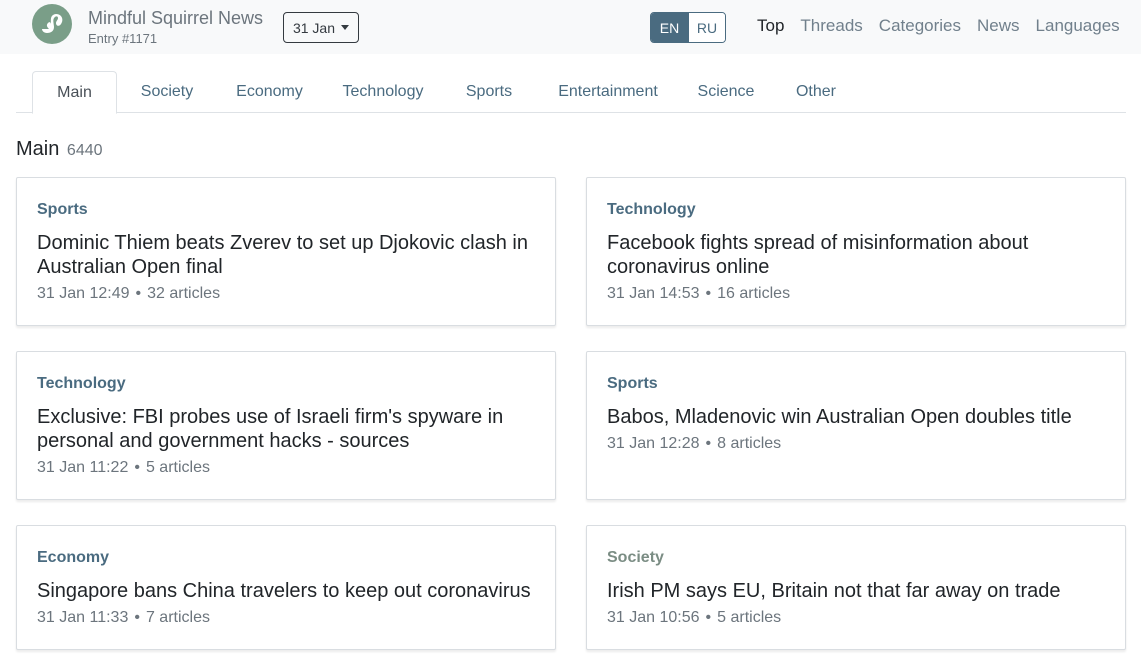  Describe the element at coordinates (753, 293) in the screenshot. I see `card-article-count: 16 articles` at that location.